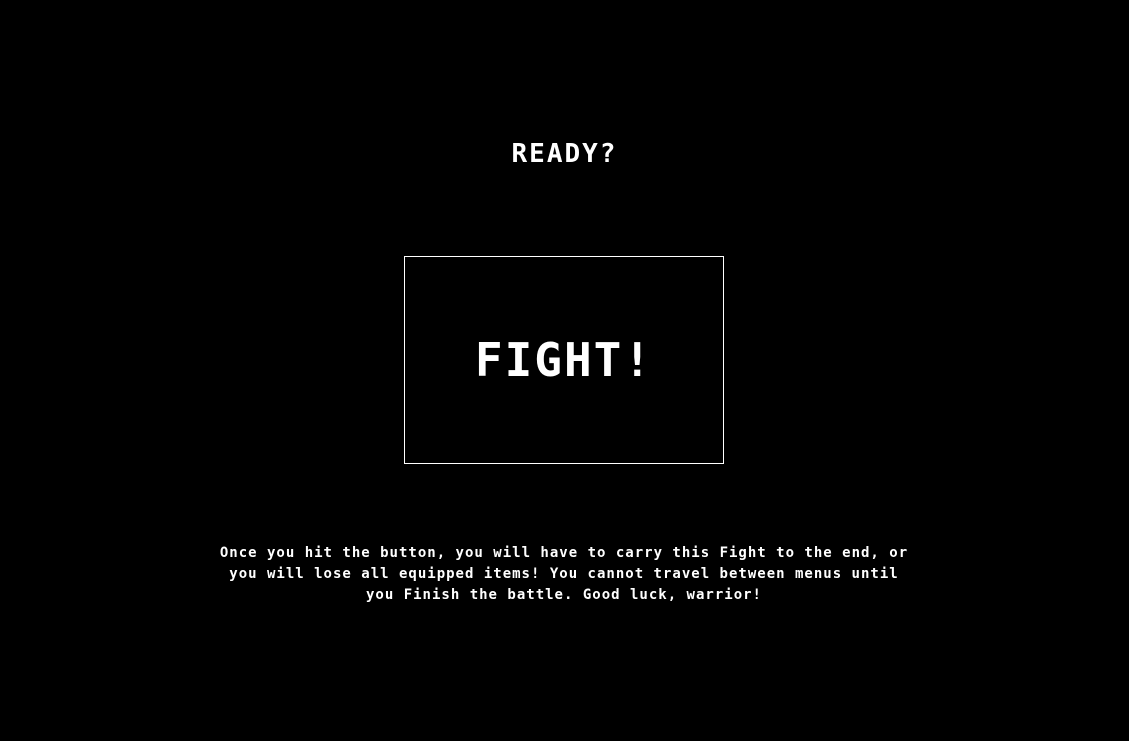 The image size is (1129, 741). Describe the element at coordinates (564, 154) in the screenshot. I see `ready-title: READY?` at that location.